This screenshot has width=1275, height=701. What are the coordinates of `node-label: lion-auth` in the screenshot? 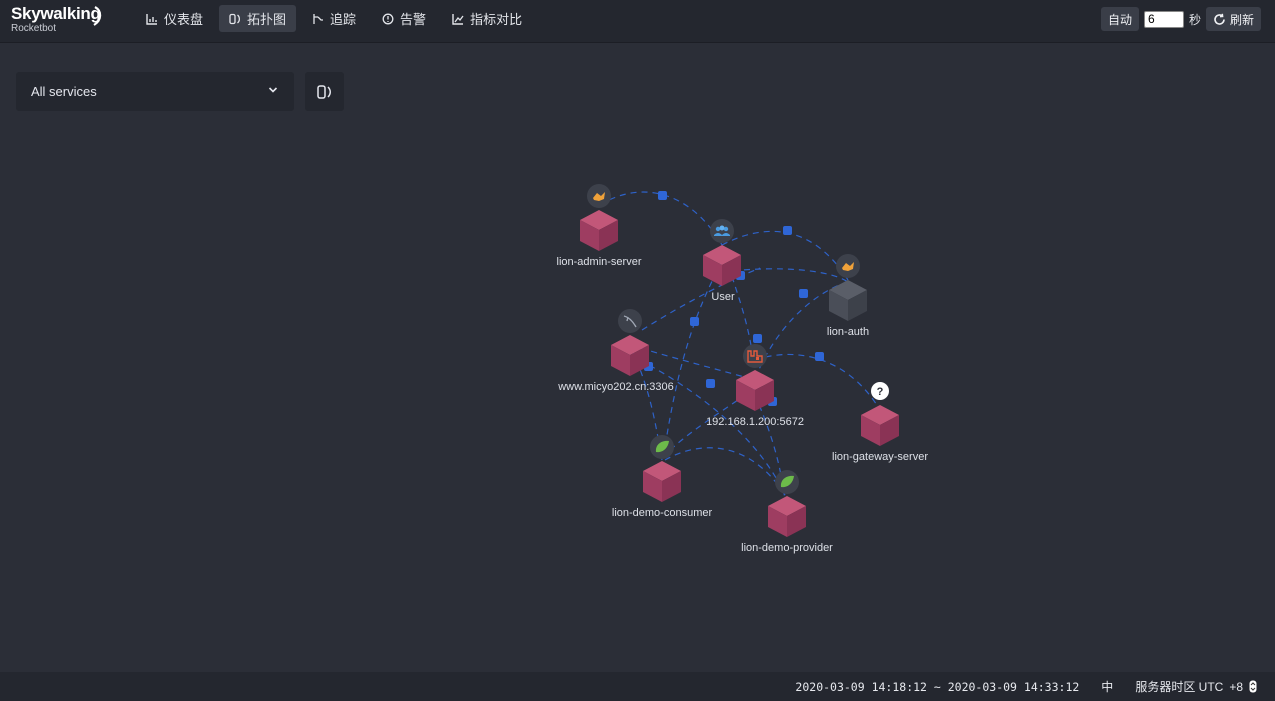 It's located at (848, 332).